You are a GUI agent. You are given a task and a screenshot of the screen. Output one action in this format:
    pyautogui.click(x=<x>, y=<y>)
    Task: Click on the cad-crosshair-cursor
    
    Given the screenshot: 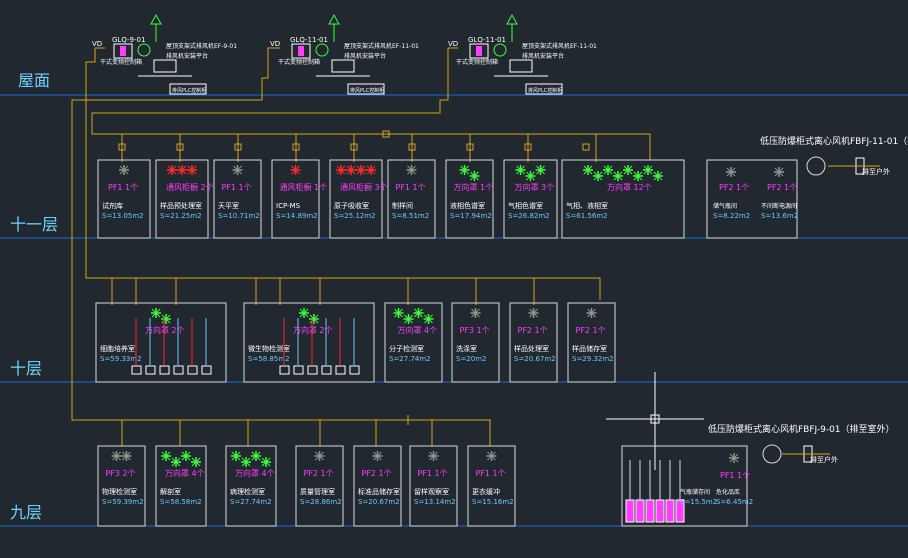 What is the action you would take?
    pyautogui.click(x=655, y=421)
    